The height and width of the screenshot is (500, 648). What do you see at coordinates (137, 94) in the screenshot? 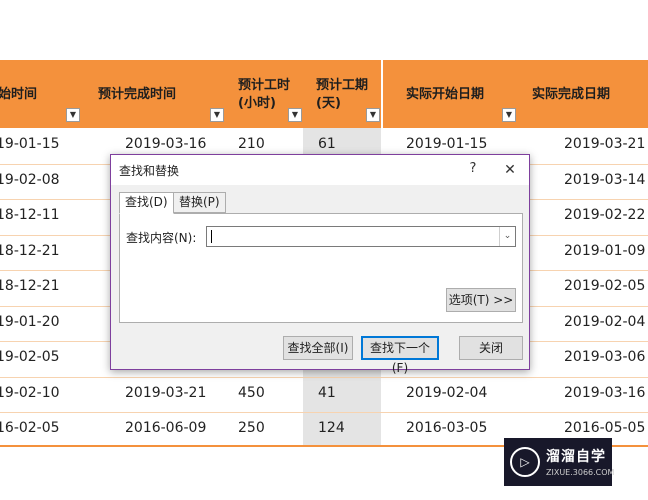
I see `header-label: 预计完成时间` at bounding box center [137, 94].